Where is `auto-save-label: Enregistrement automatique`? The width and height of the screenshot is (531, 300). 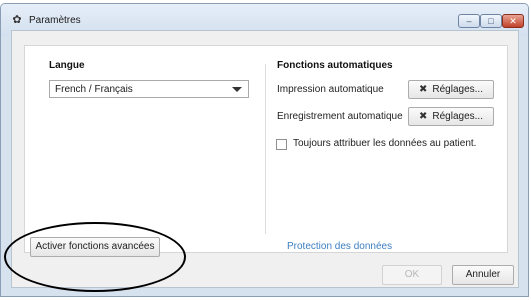
auto-save-label: Enregistrement automatique is located at coordinates (340, 116).